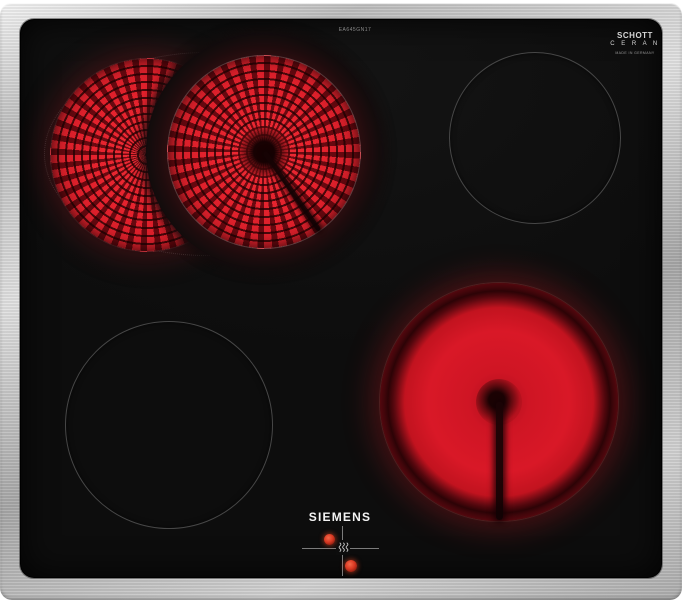 Image resolution: width=682 pixels, height=600 pixels. I want to click on schott-ceran-logo-line3: MADE IN GERMANY, so click(635, 52).